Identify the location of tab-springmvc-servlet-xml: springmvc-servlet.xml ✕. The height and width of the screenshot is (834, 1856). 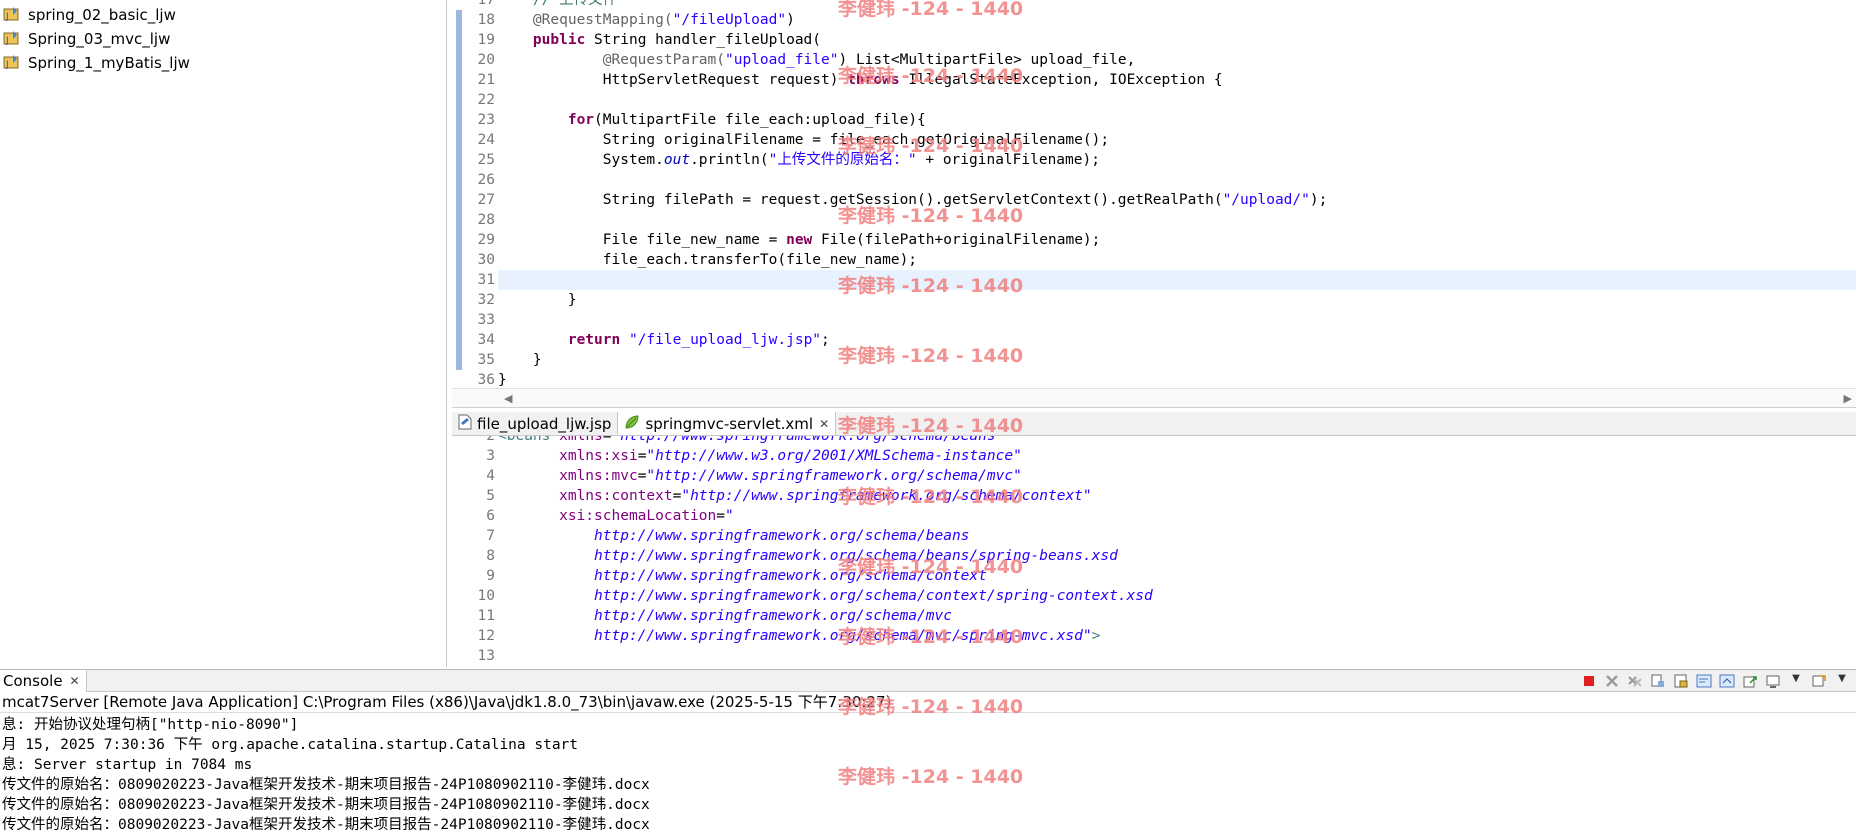
(727, 423).